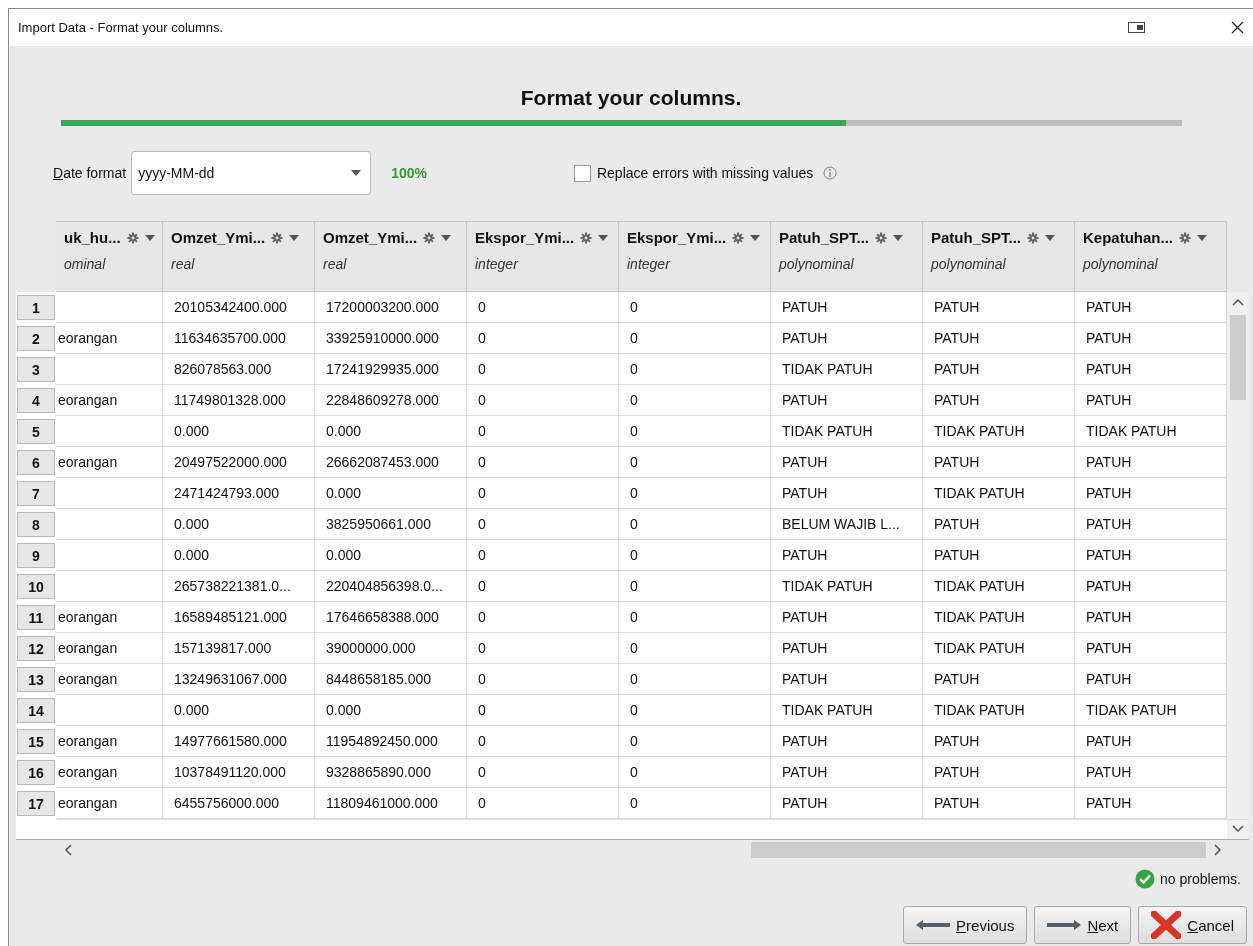  I want to click on row-number: 5, so click(36, 431).